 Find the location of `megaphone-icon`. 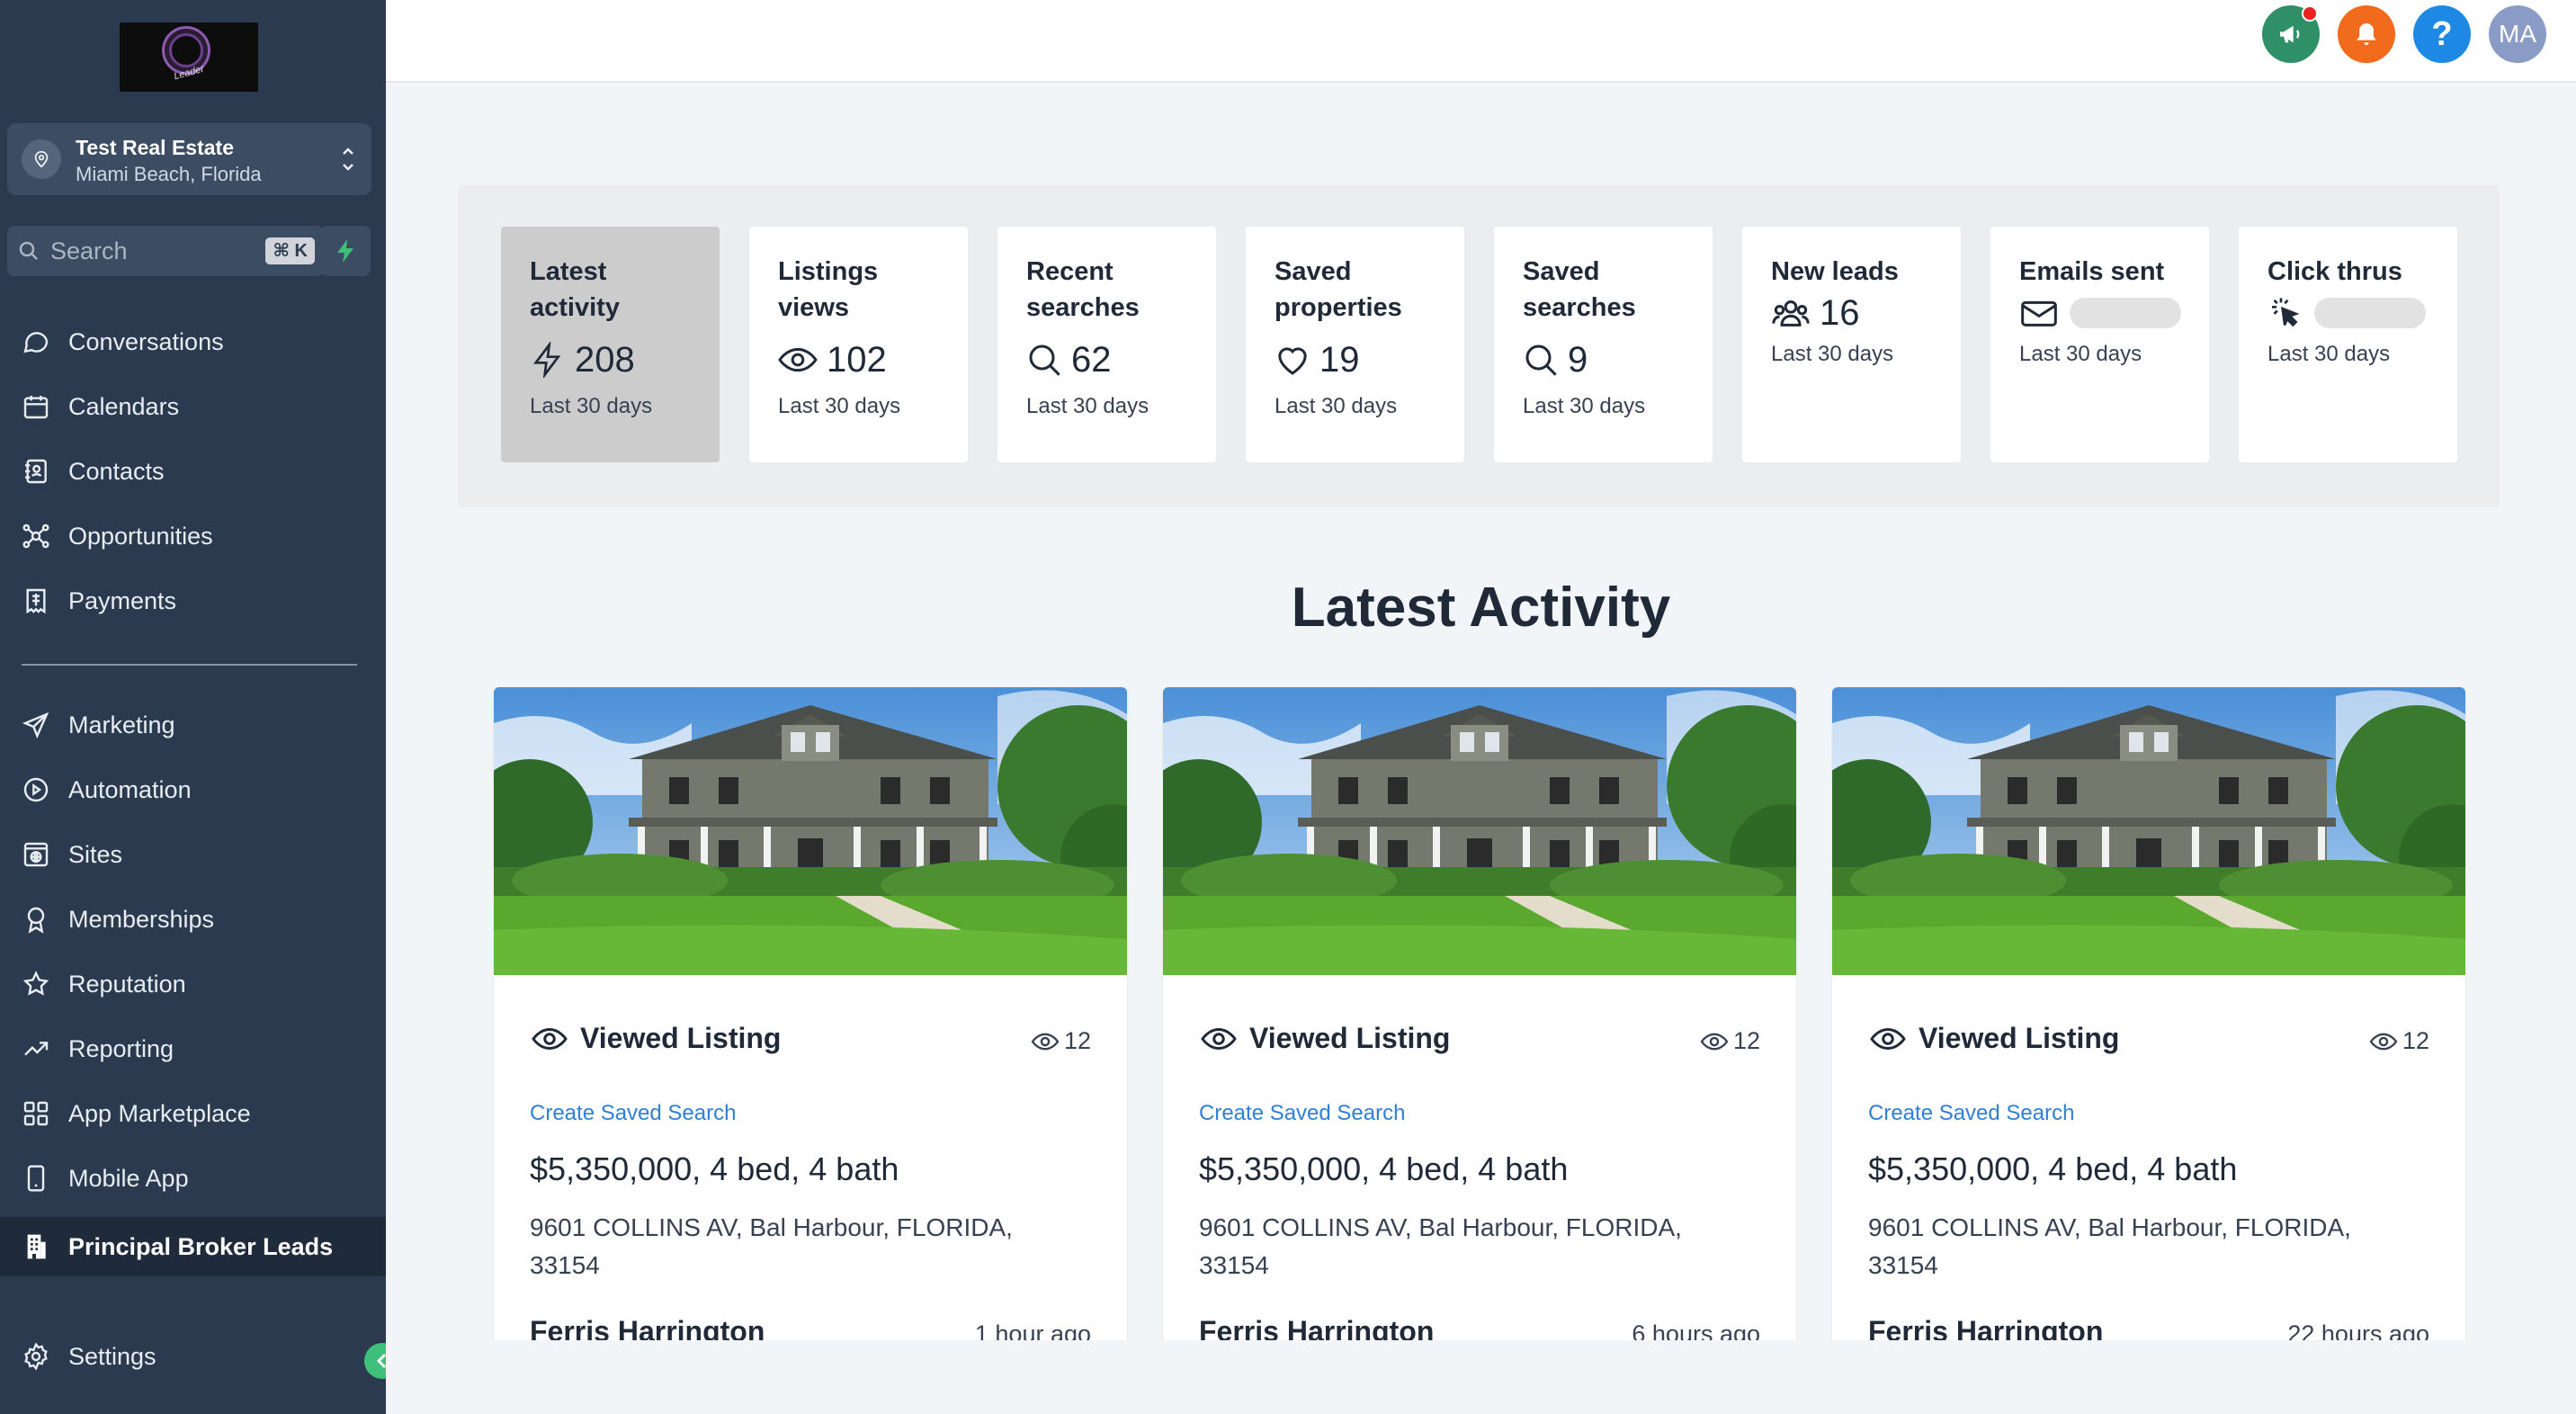

megaphone-icon is located at coordinates (2290, 34).